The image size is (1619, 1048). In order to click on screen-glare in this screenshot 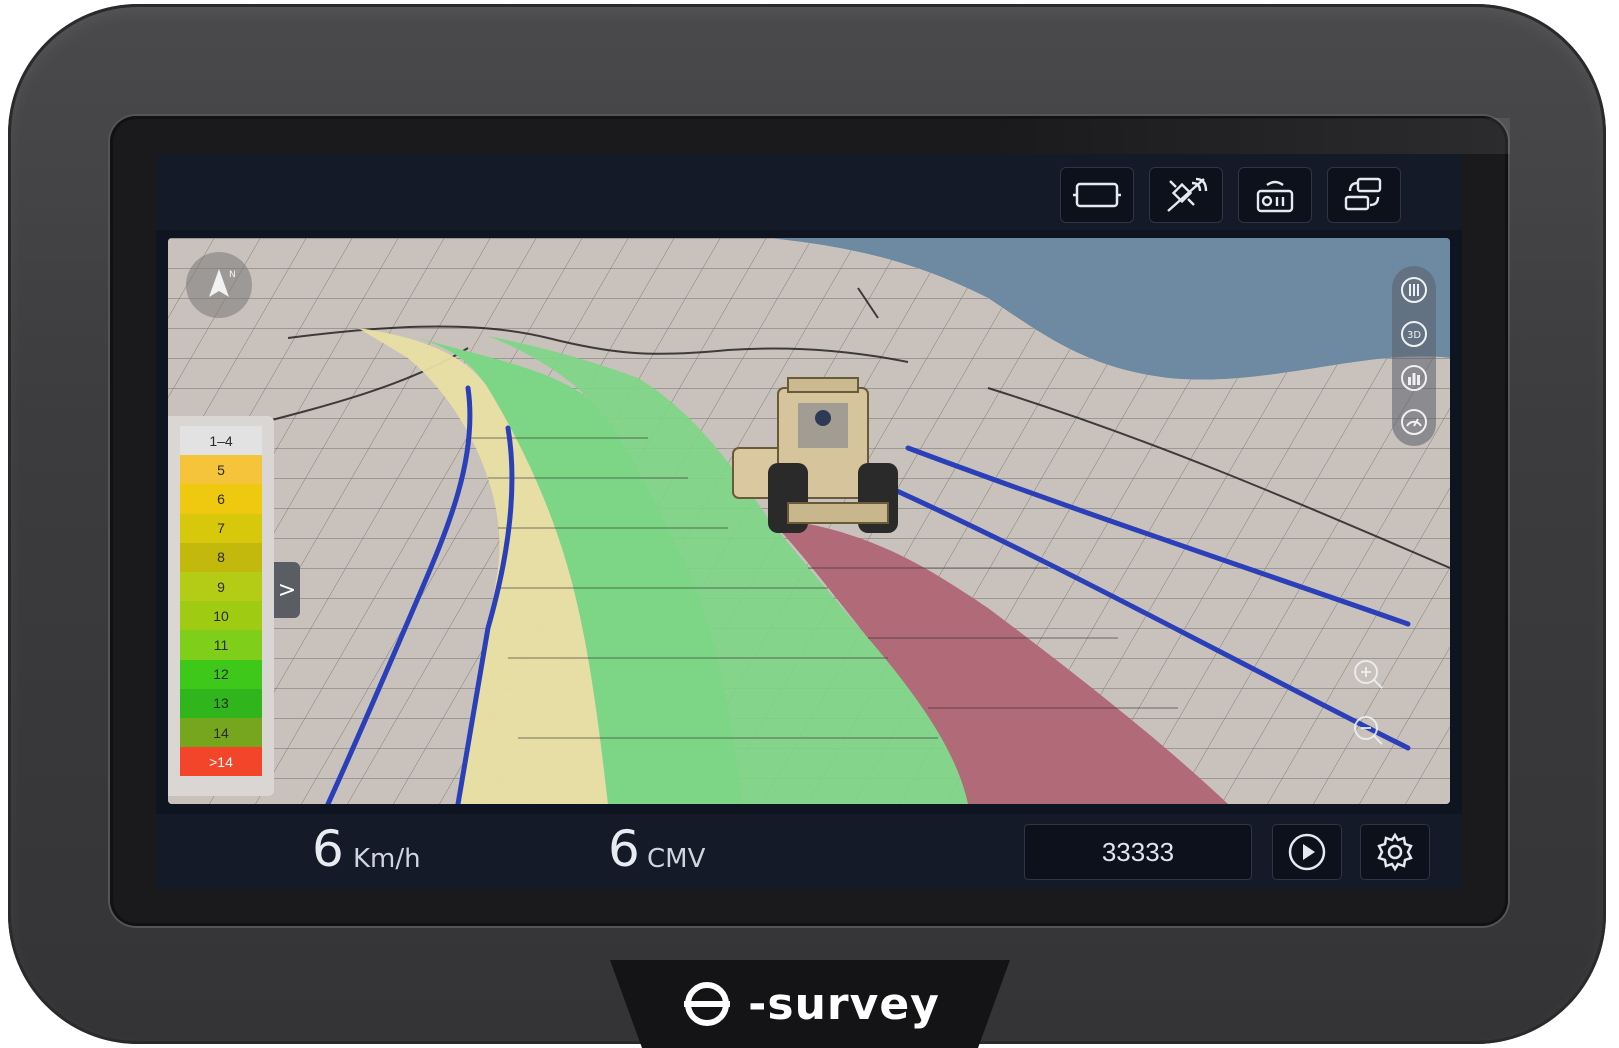, I will do `click(1250, 136)`.